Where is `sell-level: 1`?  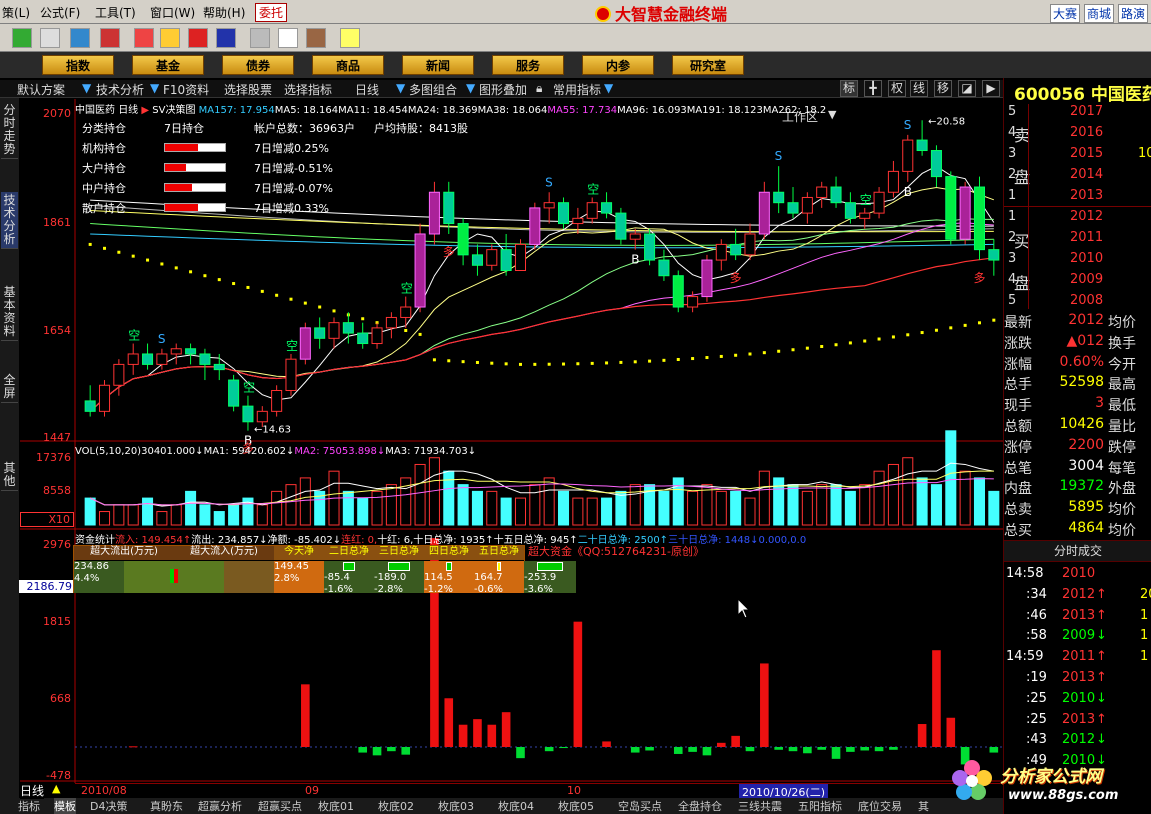
sell-level: 1 is located at coordinates (1012, 195).